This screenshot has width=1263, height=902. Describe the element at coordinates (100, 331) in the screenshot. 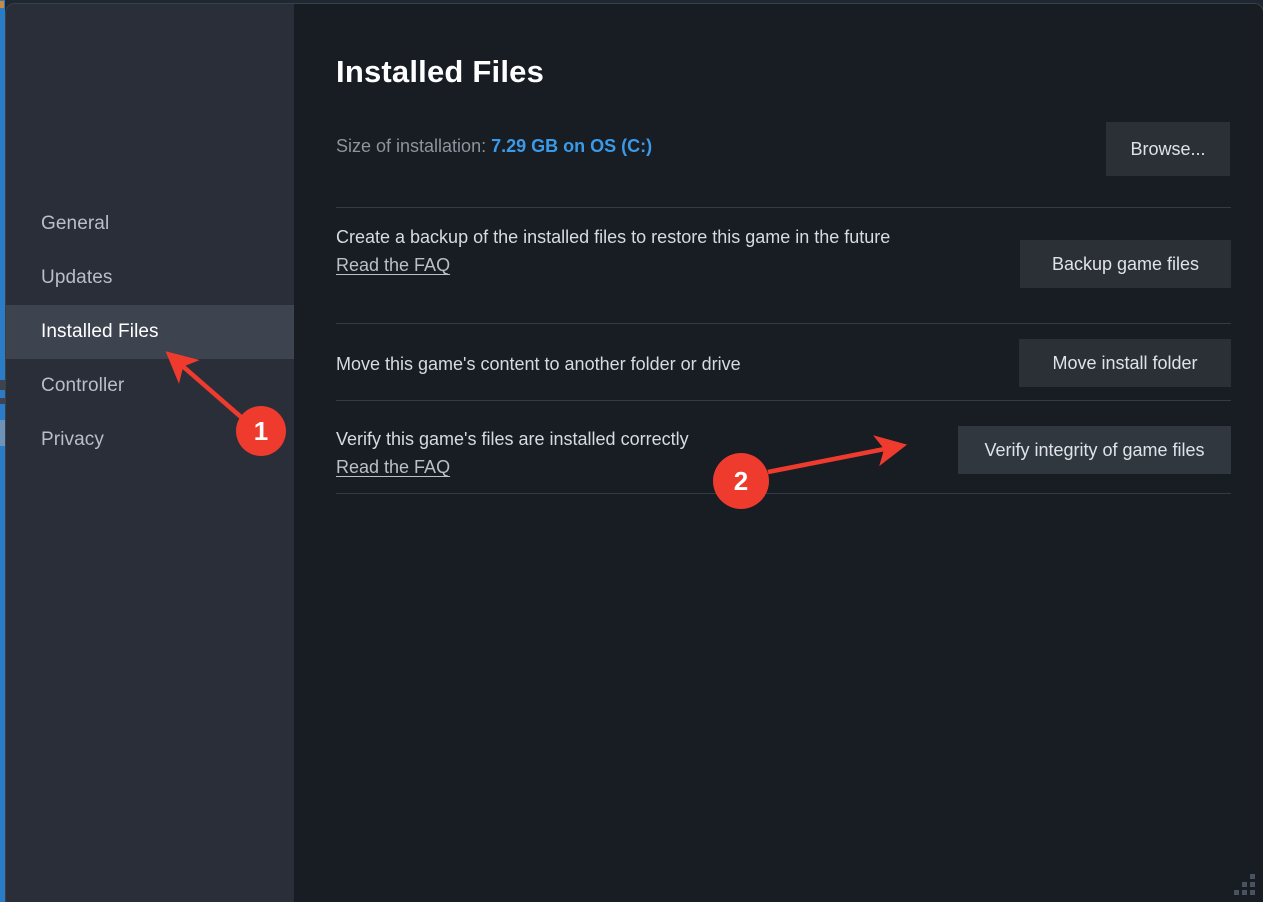

I see `sidebar-item-label: Installed Files` at that location.